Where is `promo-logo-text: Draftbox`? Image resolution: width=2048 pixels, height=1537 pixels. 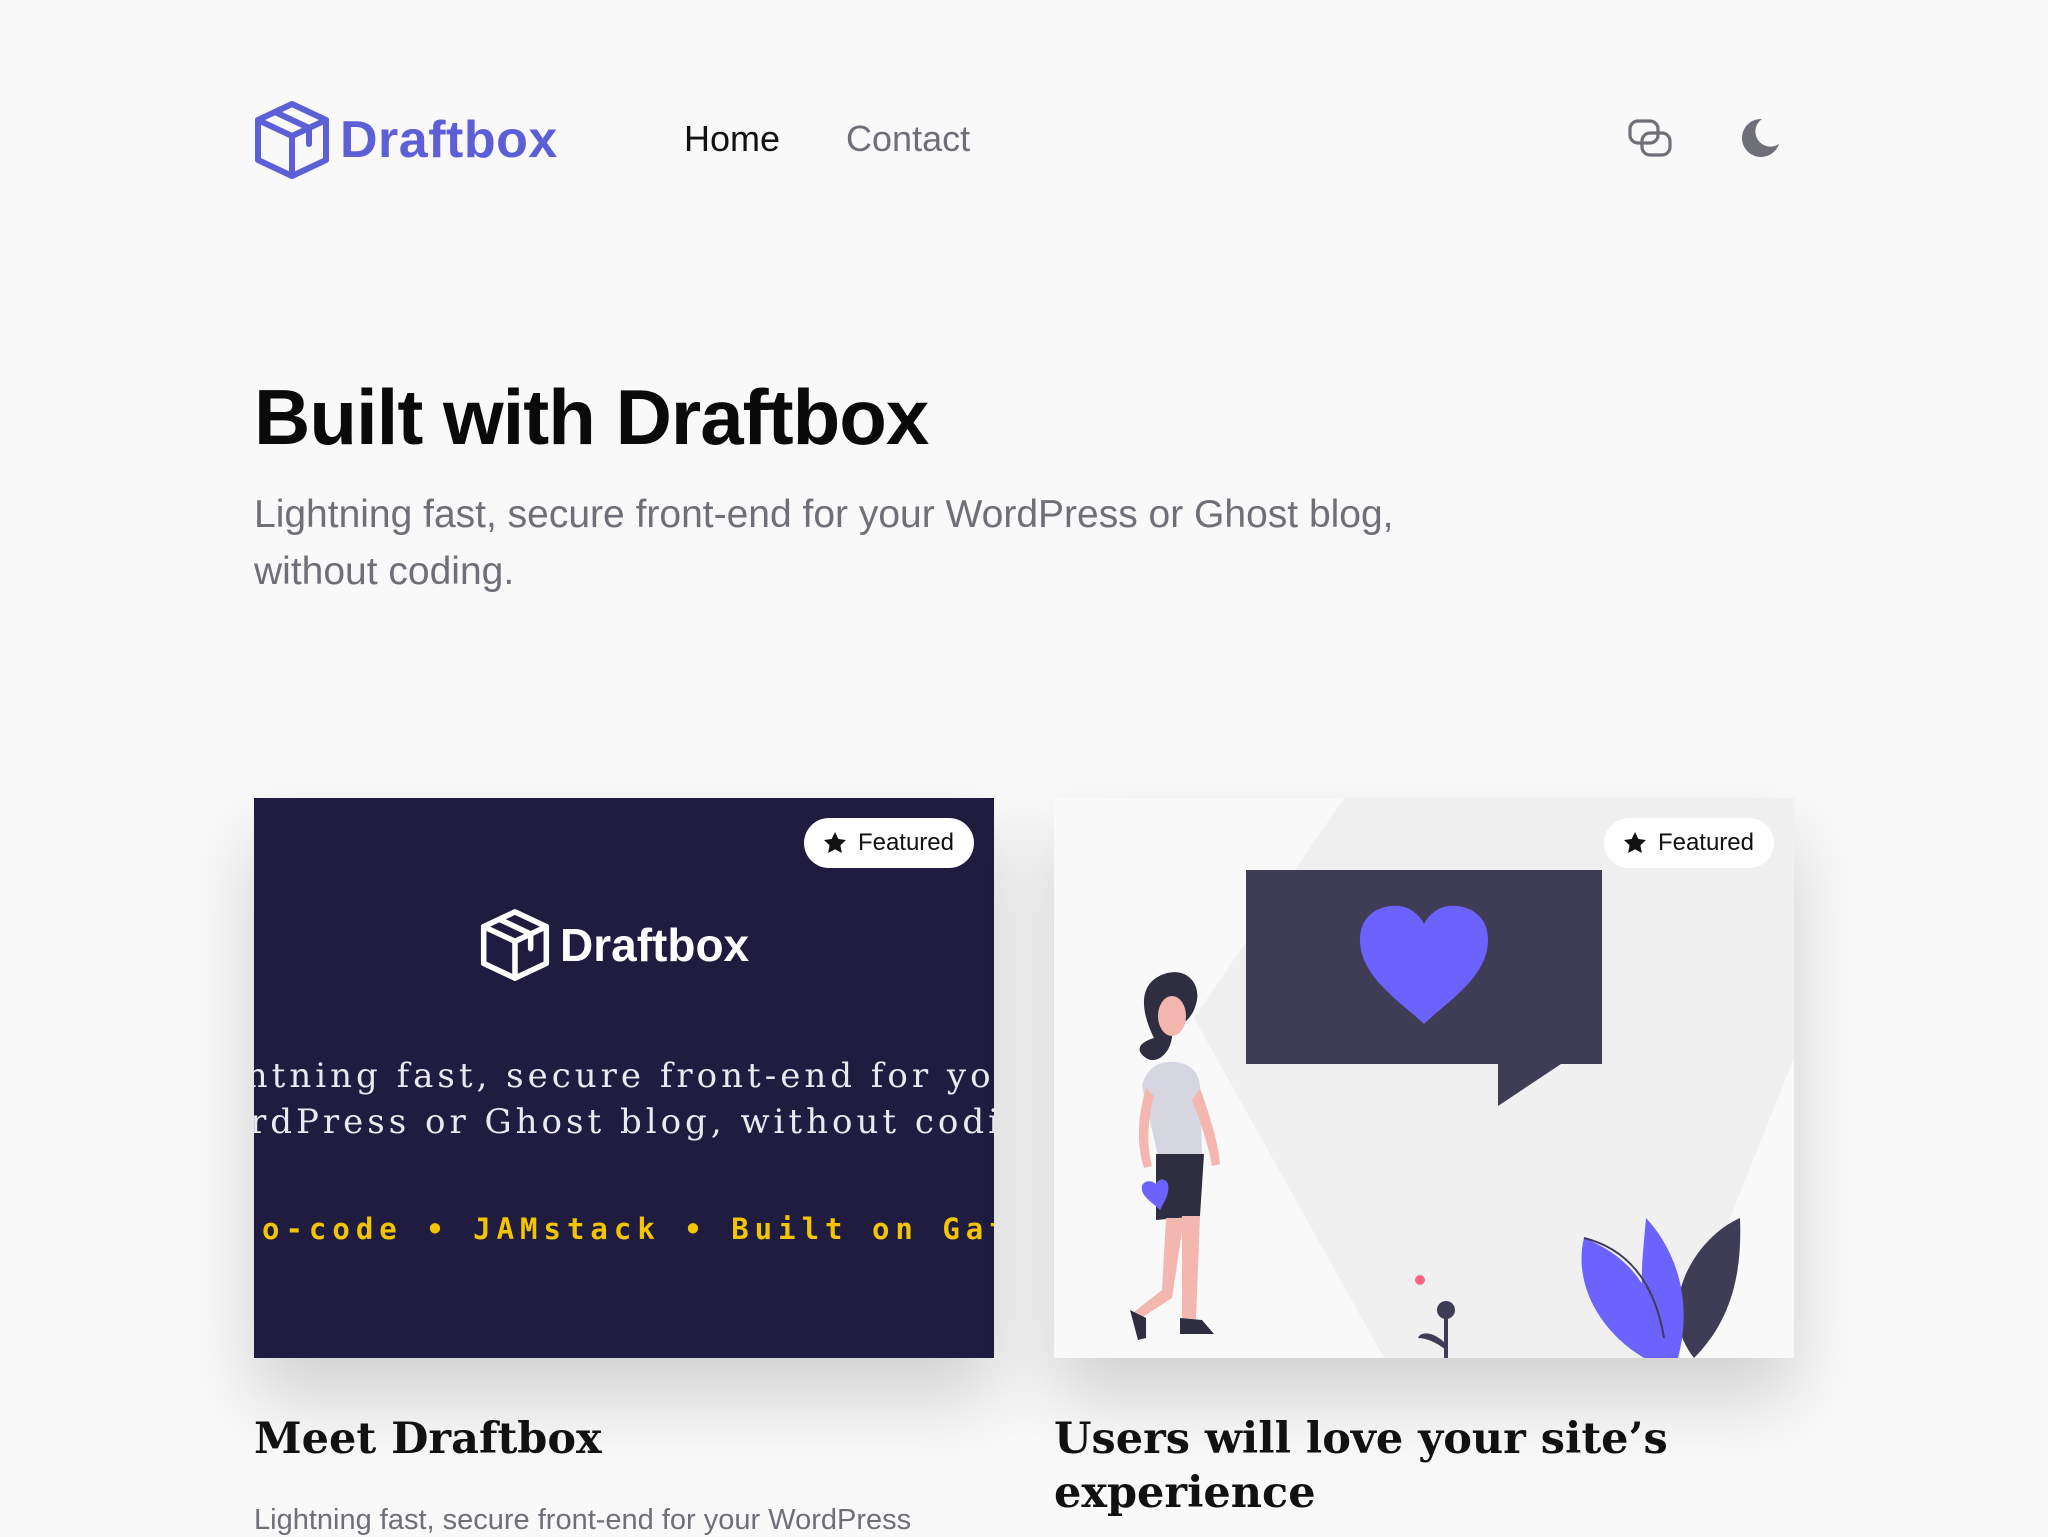 promo-logo-text: Draftbox is located at coordinates (655, 945).